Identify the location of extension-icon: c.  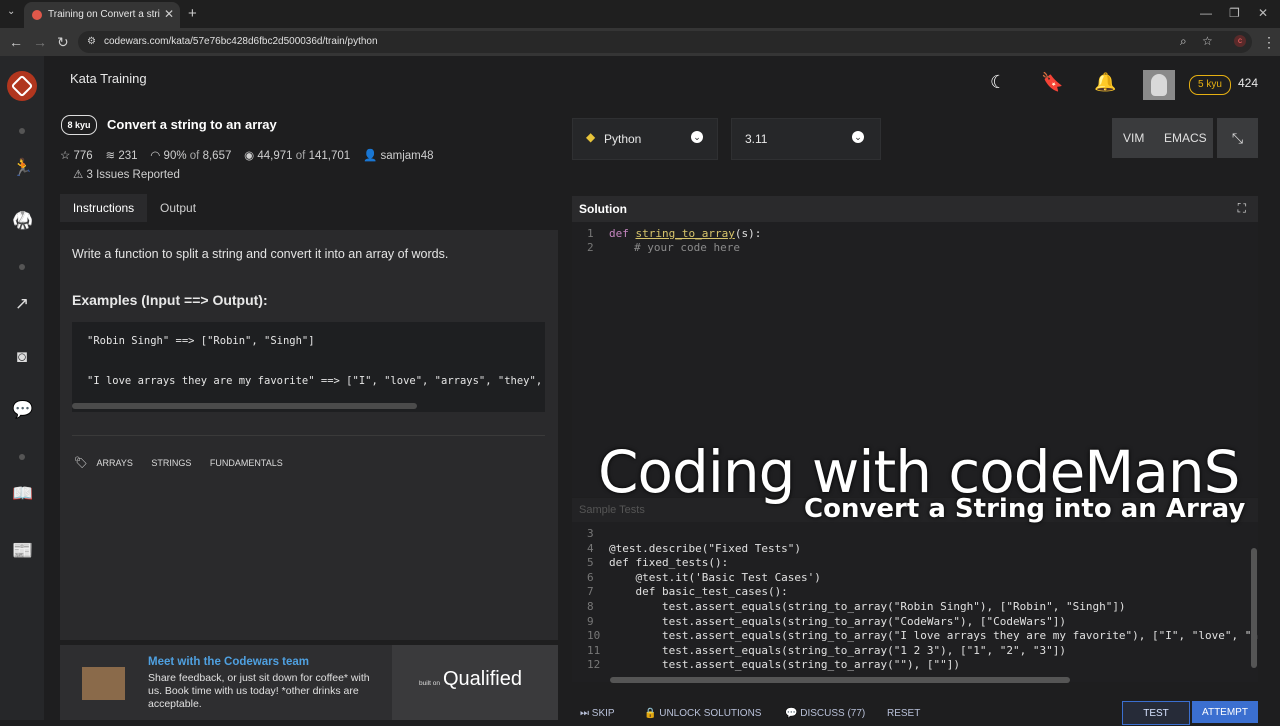
(1240, 41).